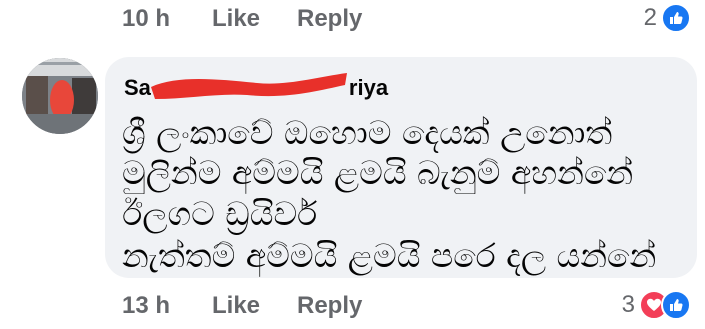 This screenshot has width=705, height=329. I want to click on reaction-summary: 2, so click(667, 18).